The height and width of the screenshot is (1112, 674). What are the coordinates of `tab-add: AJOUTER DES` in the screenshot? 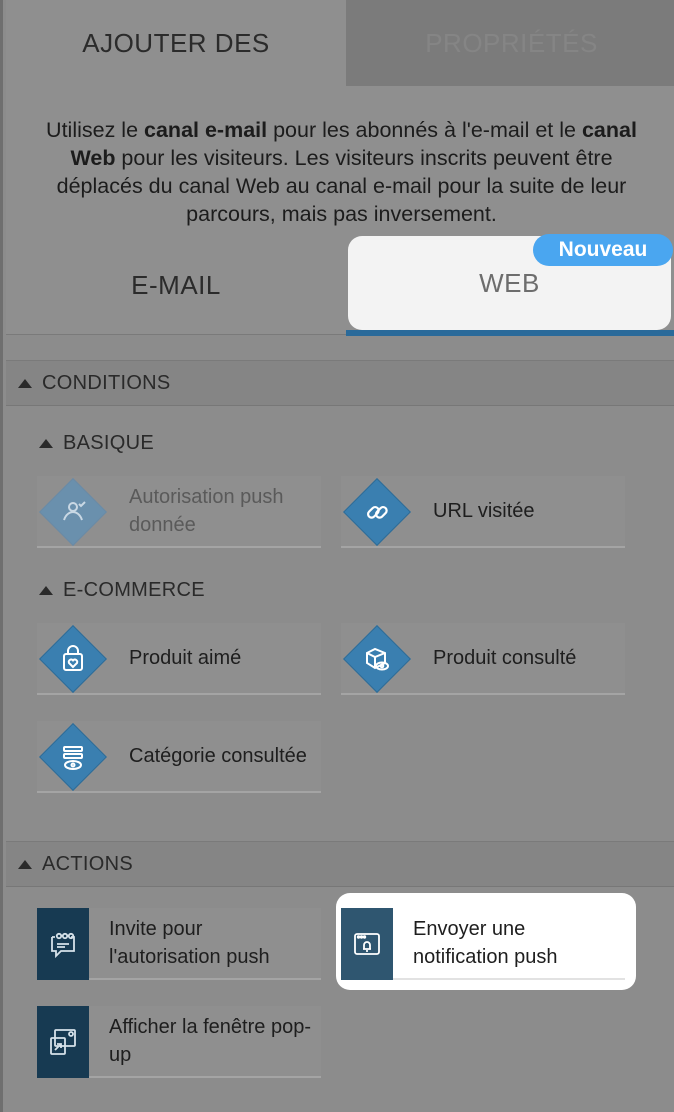 It's located at (176, 43).